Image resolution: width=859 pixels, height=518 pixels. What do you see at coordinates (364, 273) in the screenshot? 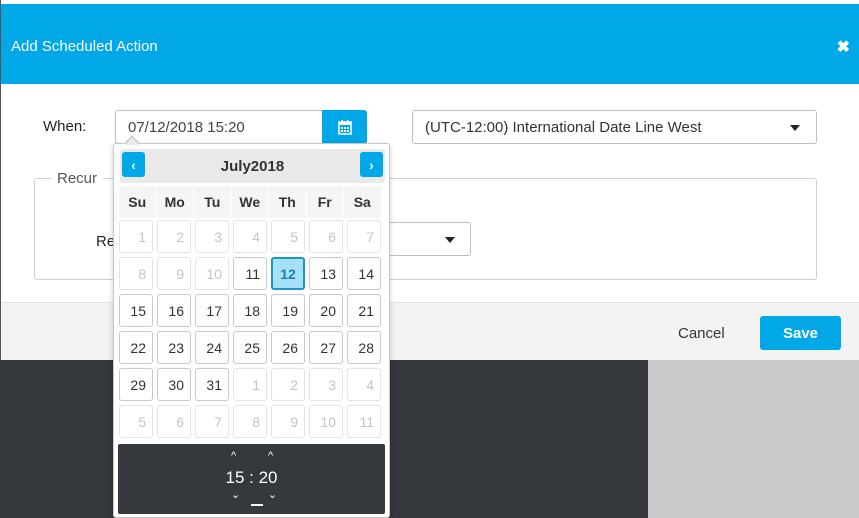
I see `day-cell: 14` at bounding box center [364, 273].